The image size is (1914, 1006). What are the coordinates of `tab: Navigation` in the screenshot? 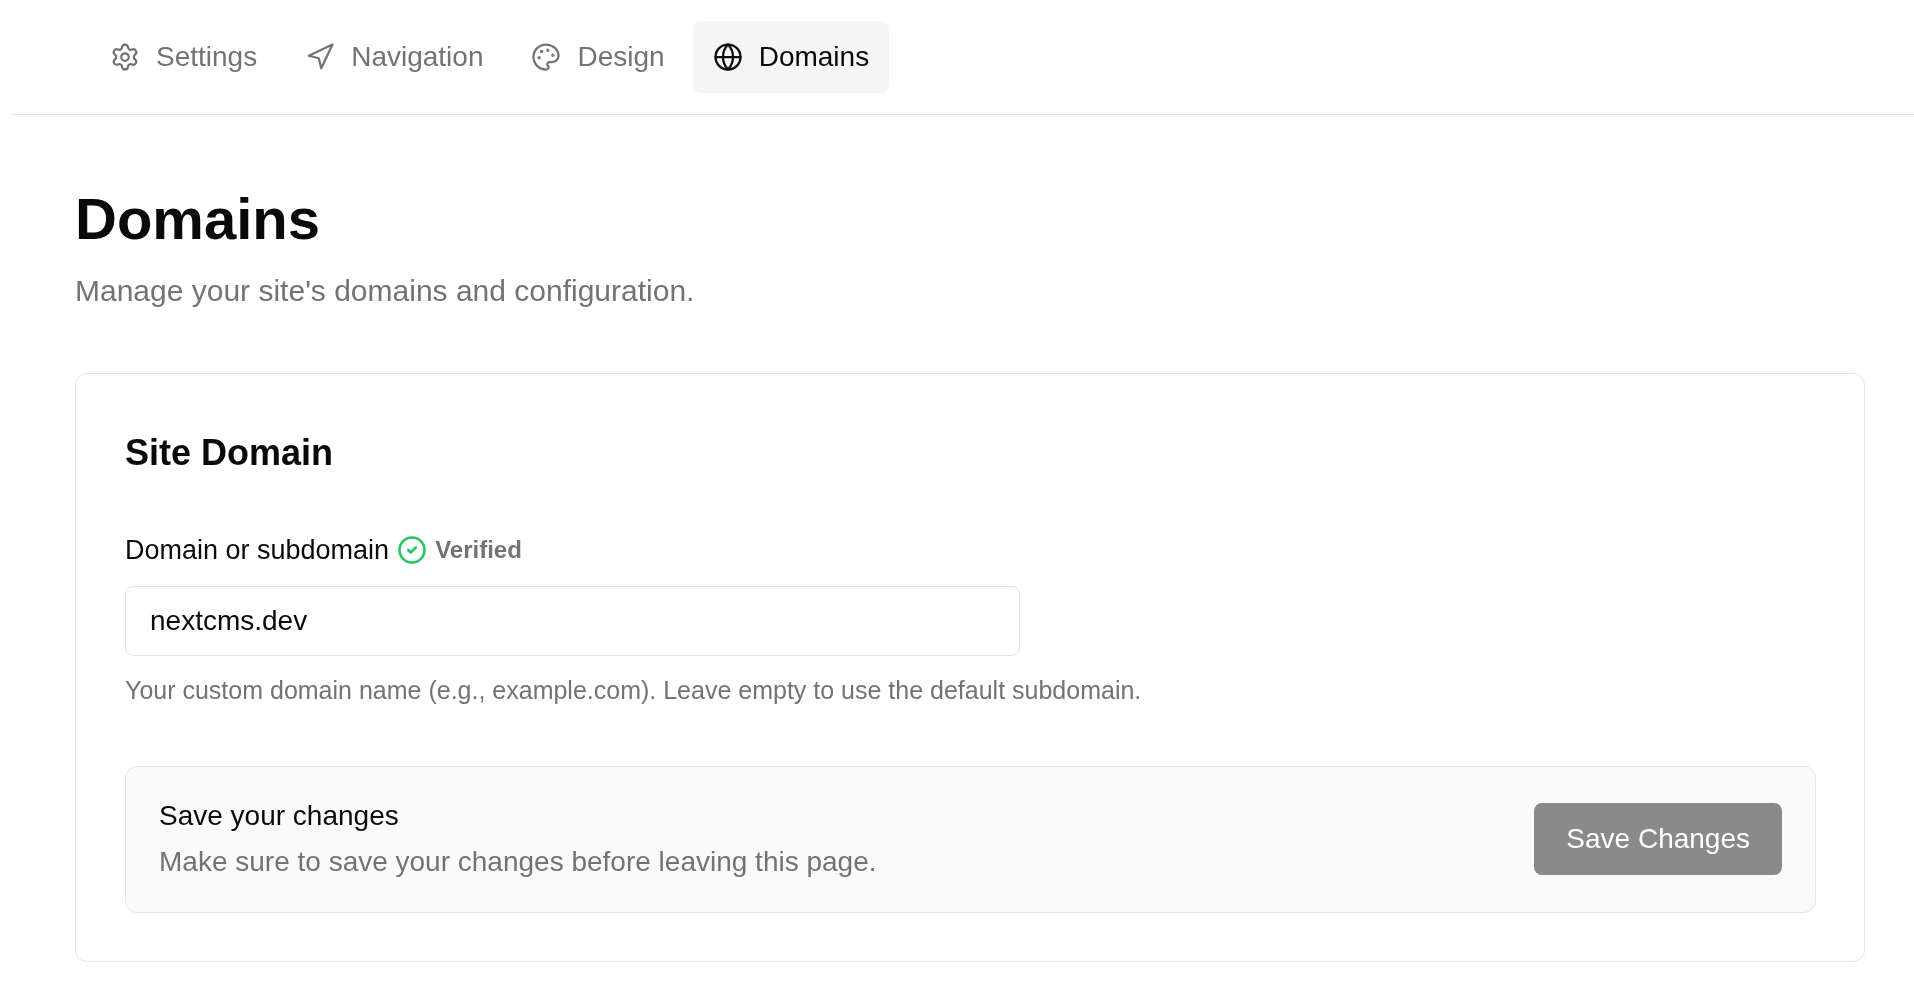 It's located at (394, 57).